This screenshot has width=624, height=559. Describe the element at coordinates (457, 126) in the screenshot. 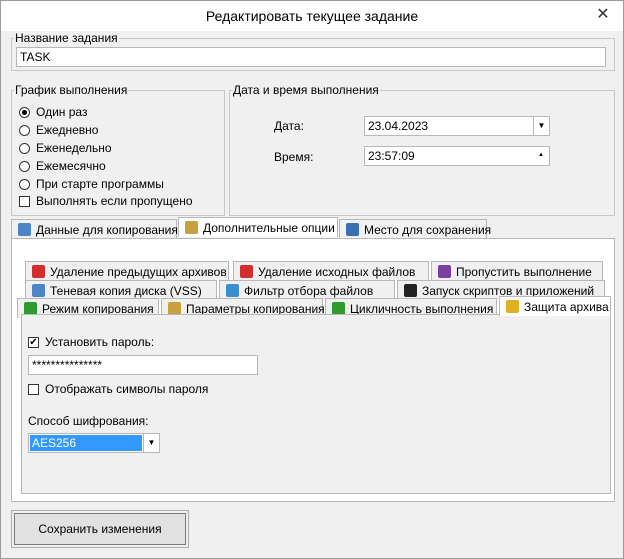

I see `date-picker: 23.04.2023 ▼` at that location.